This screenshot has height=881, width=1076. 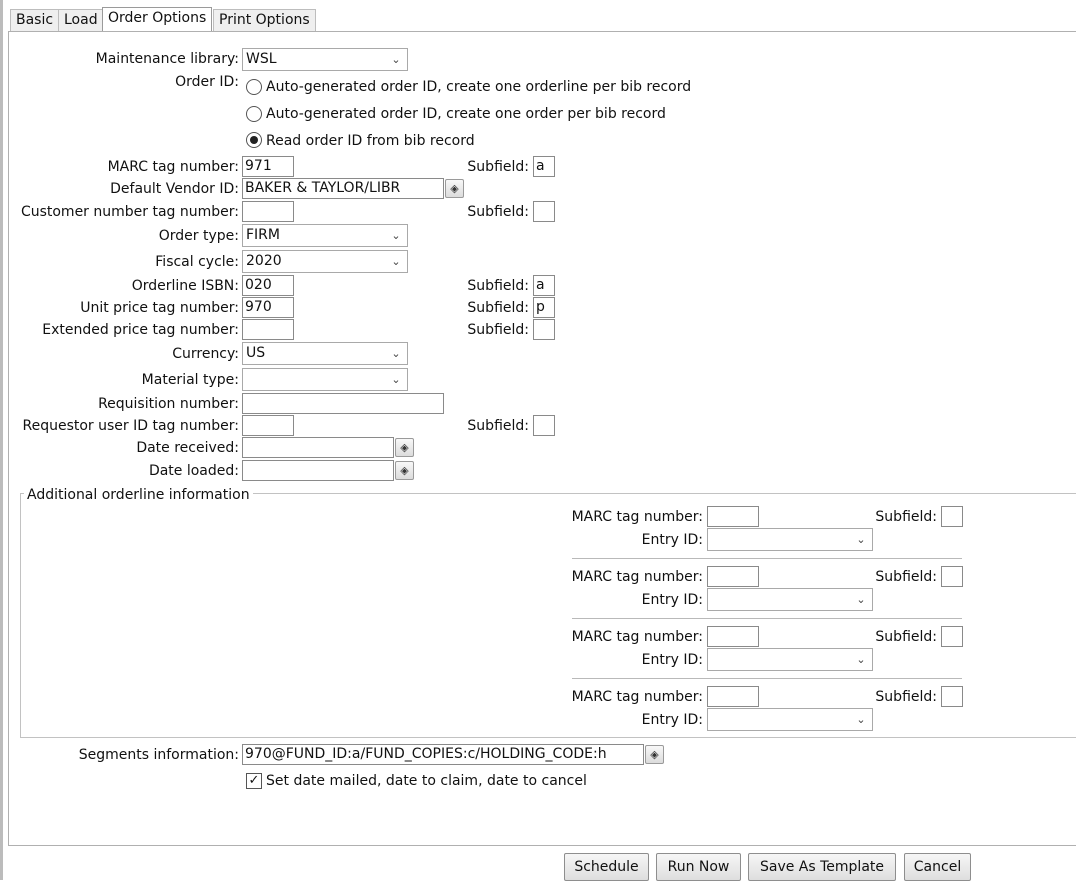 What do you see at coordinates (138, 495) in the screenshot?
I see `additional-orderline-legend: Additional orderline information` at bounding box center [138, 495].